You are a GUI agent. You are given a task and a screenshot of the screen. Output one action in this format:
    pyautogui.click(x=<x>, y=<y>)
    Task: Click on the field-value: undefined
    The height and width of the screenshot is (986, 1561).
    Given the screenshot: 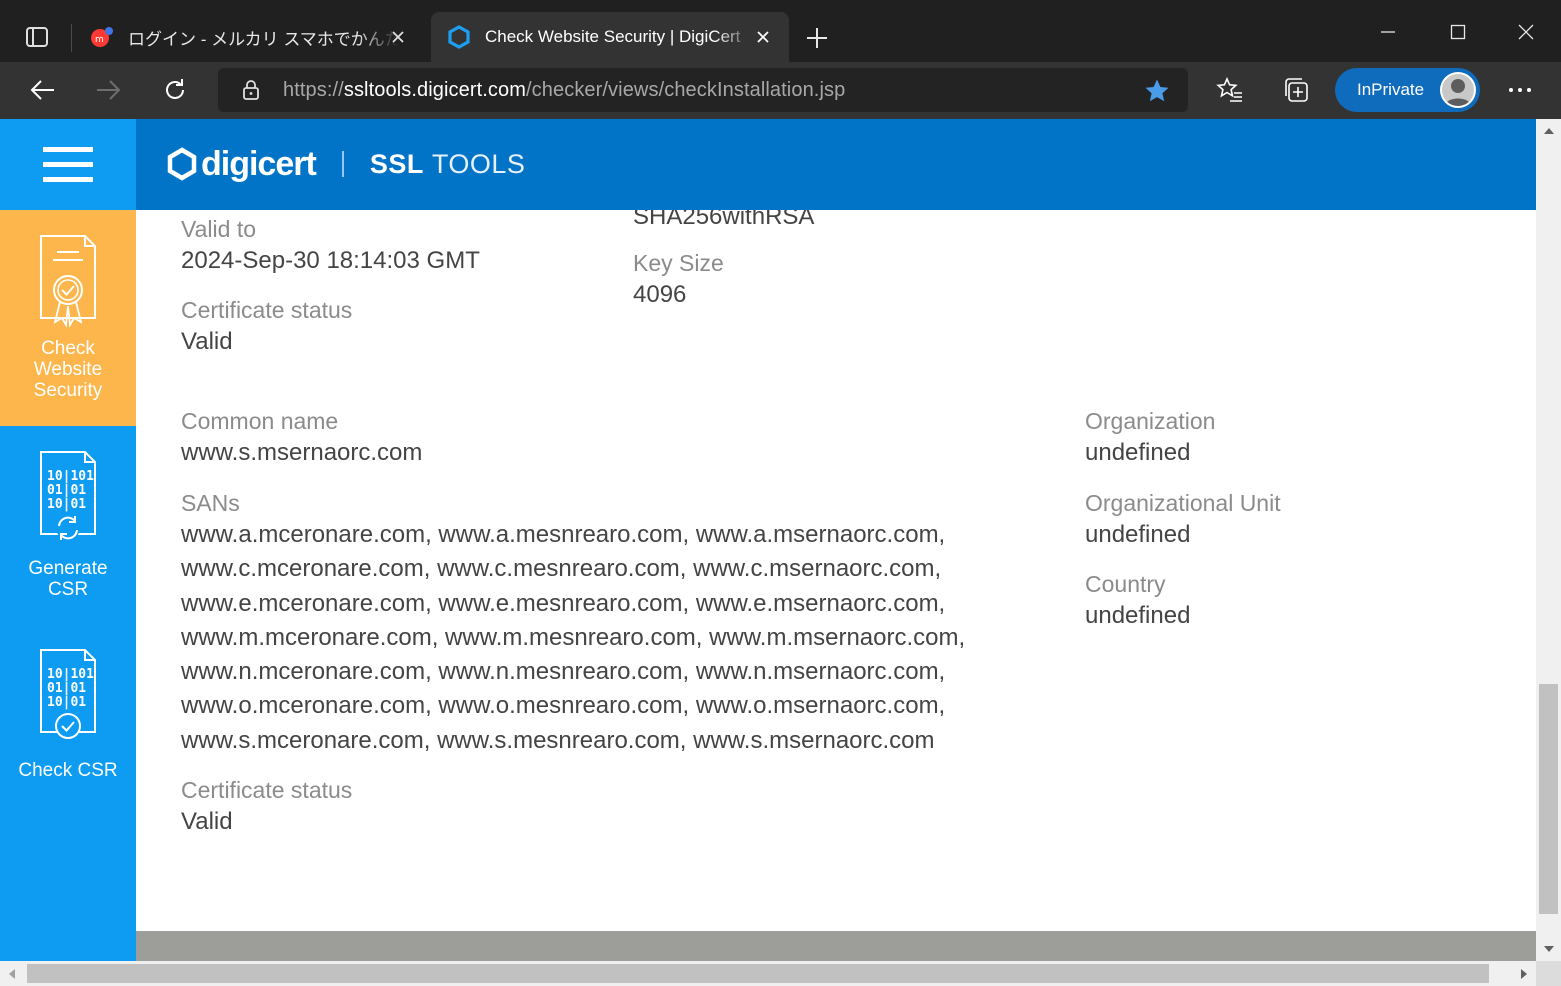 What is the action you would take?
    pyautogui.click(x=1138, y=534)
    